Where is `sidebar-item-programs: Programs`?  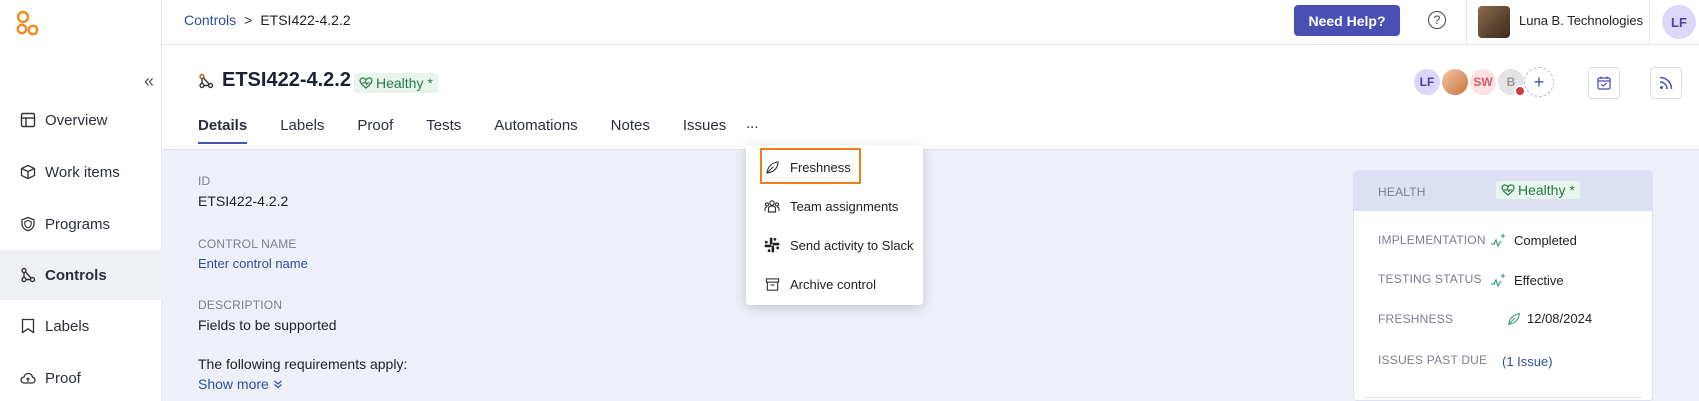
sidebar-item-programs: Programs is located at coordinates (81, 224).